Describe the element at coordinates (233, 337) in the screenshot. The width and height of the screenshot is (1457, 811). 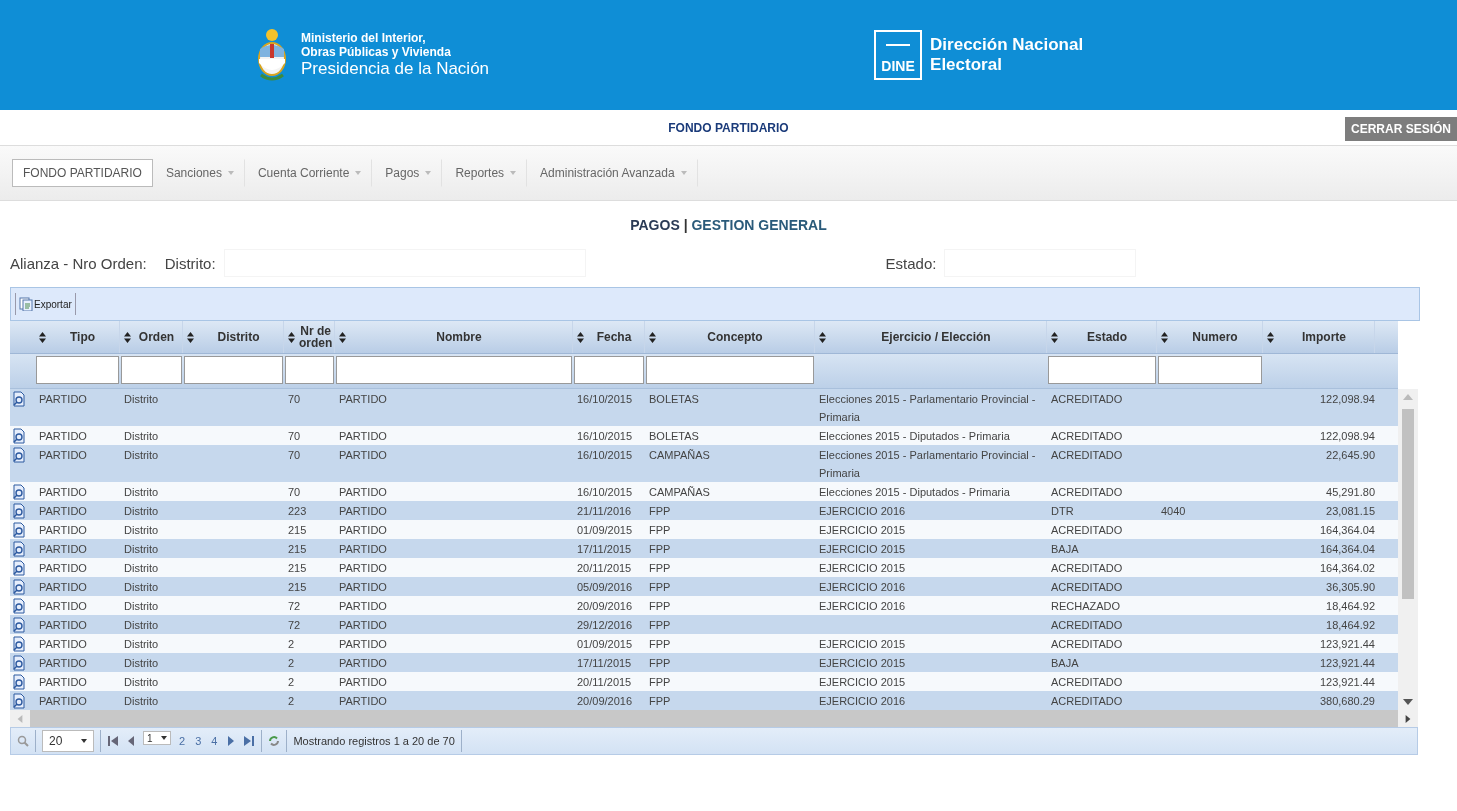
I see `column-header: Distrito` at that location.